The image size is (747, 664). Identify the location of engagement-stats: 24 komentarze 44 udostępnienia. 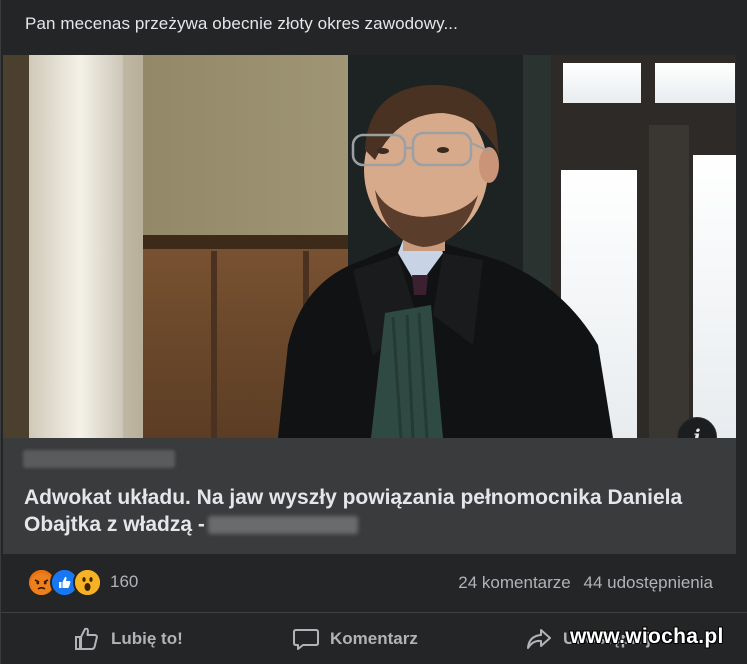
(581, 583).